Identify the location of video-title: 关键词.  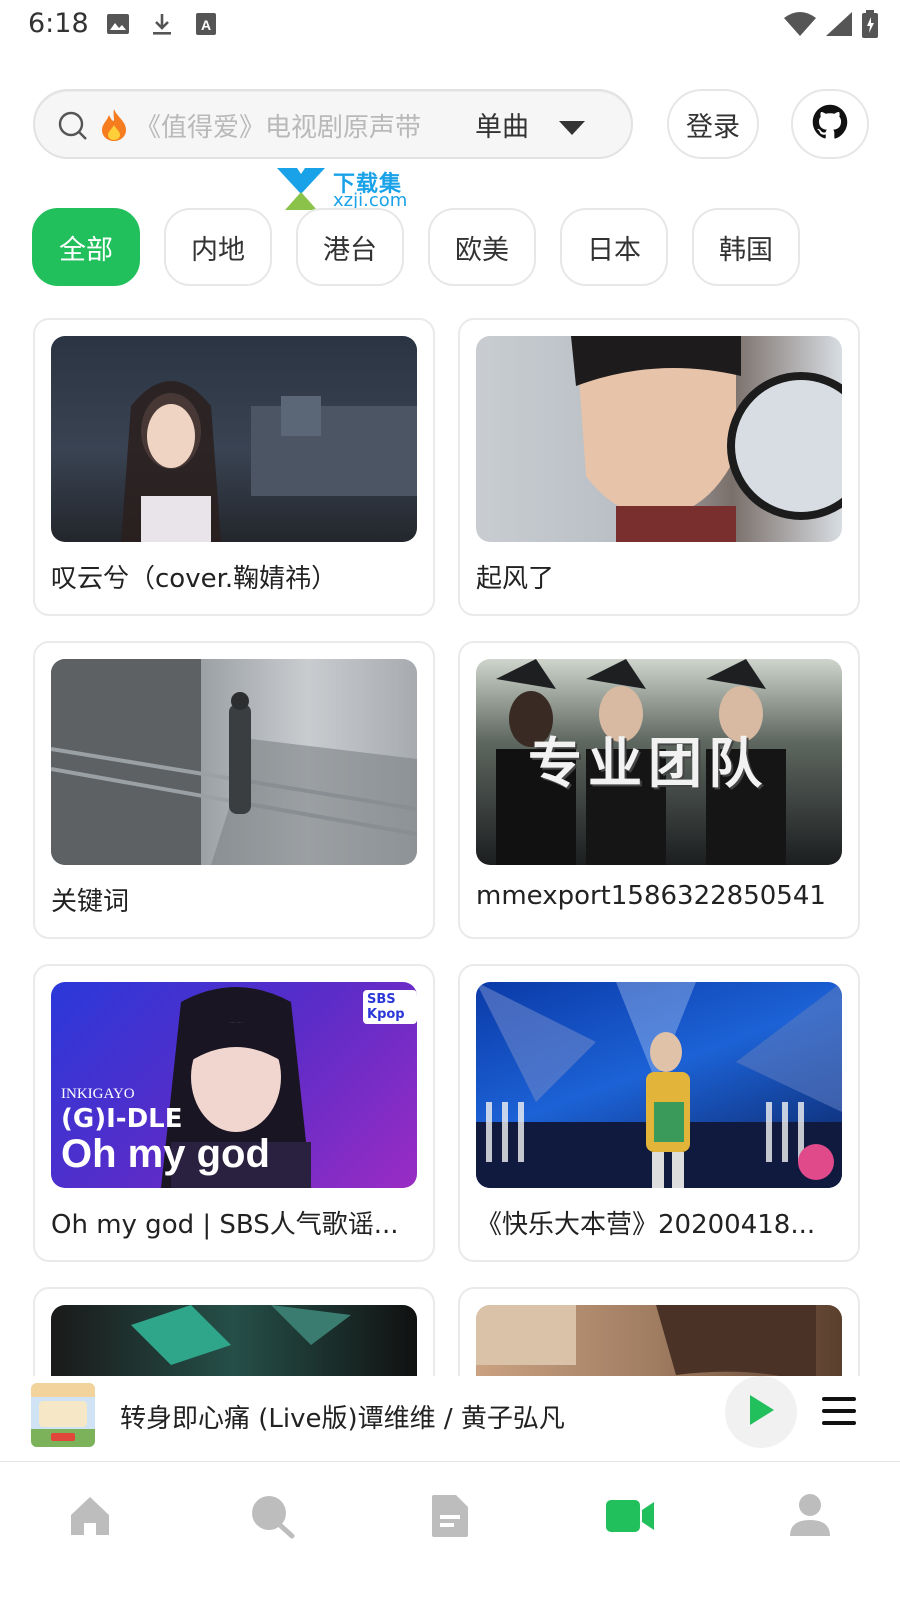
(90, 902).